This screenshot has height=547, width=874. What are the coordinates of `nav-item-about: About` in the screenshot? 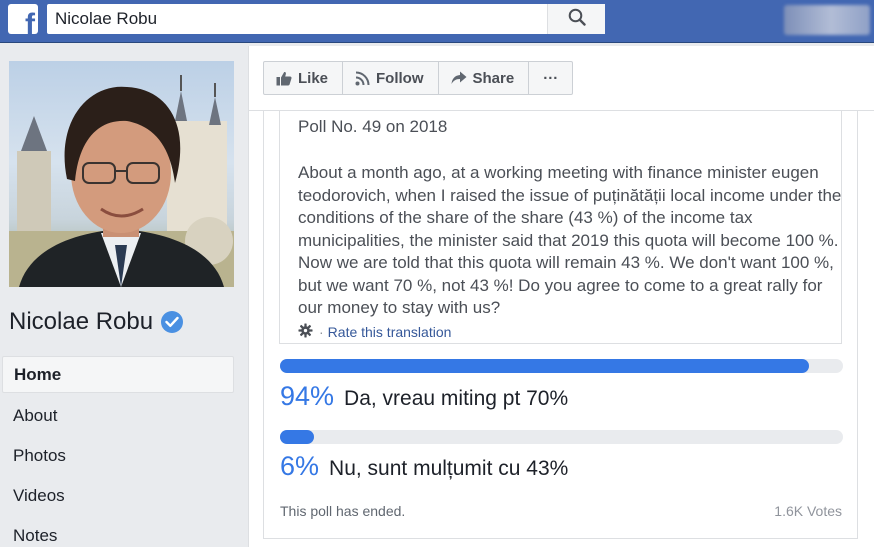 It's located at (118, 416).